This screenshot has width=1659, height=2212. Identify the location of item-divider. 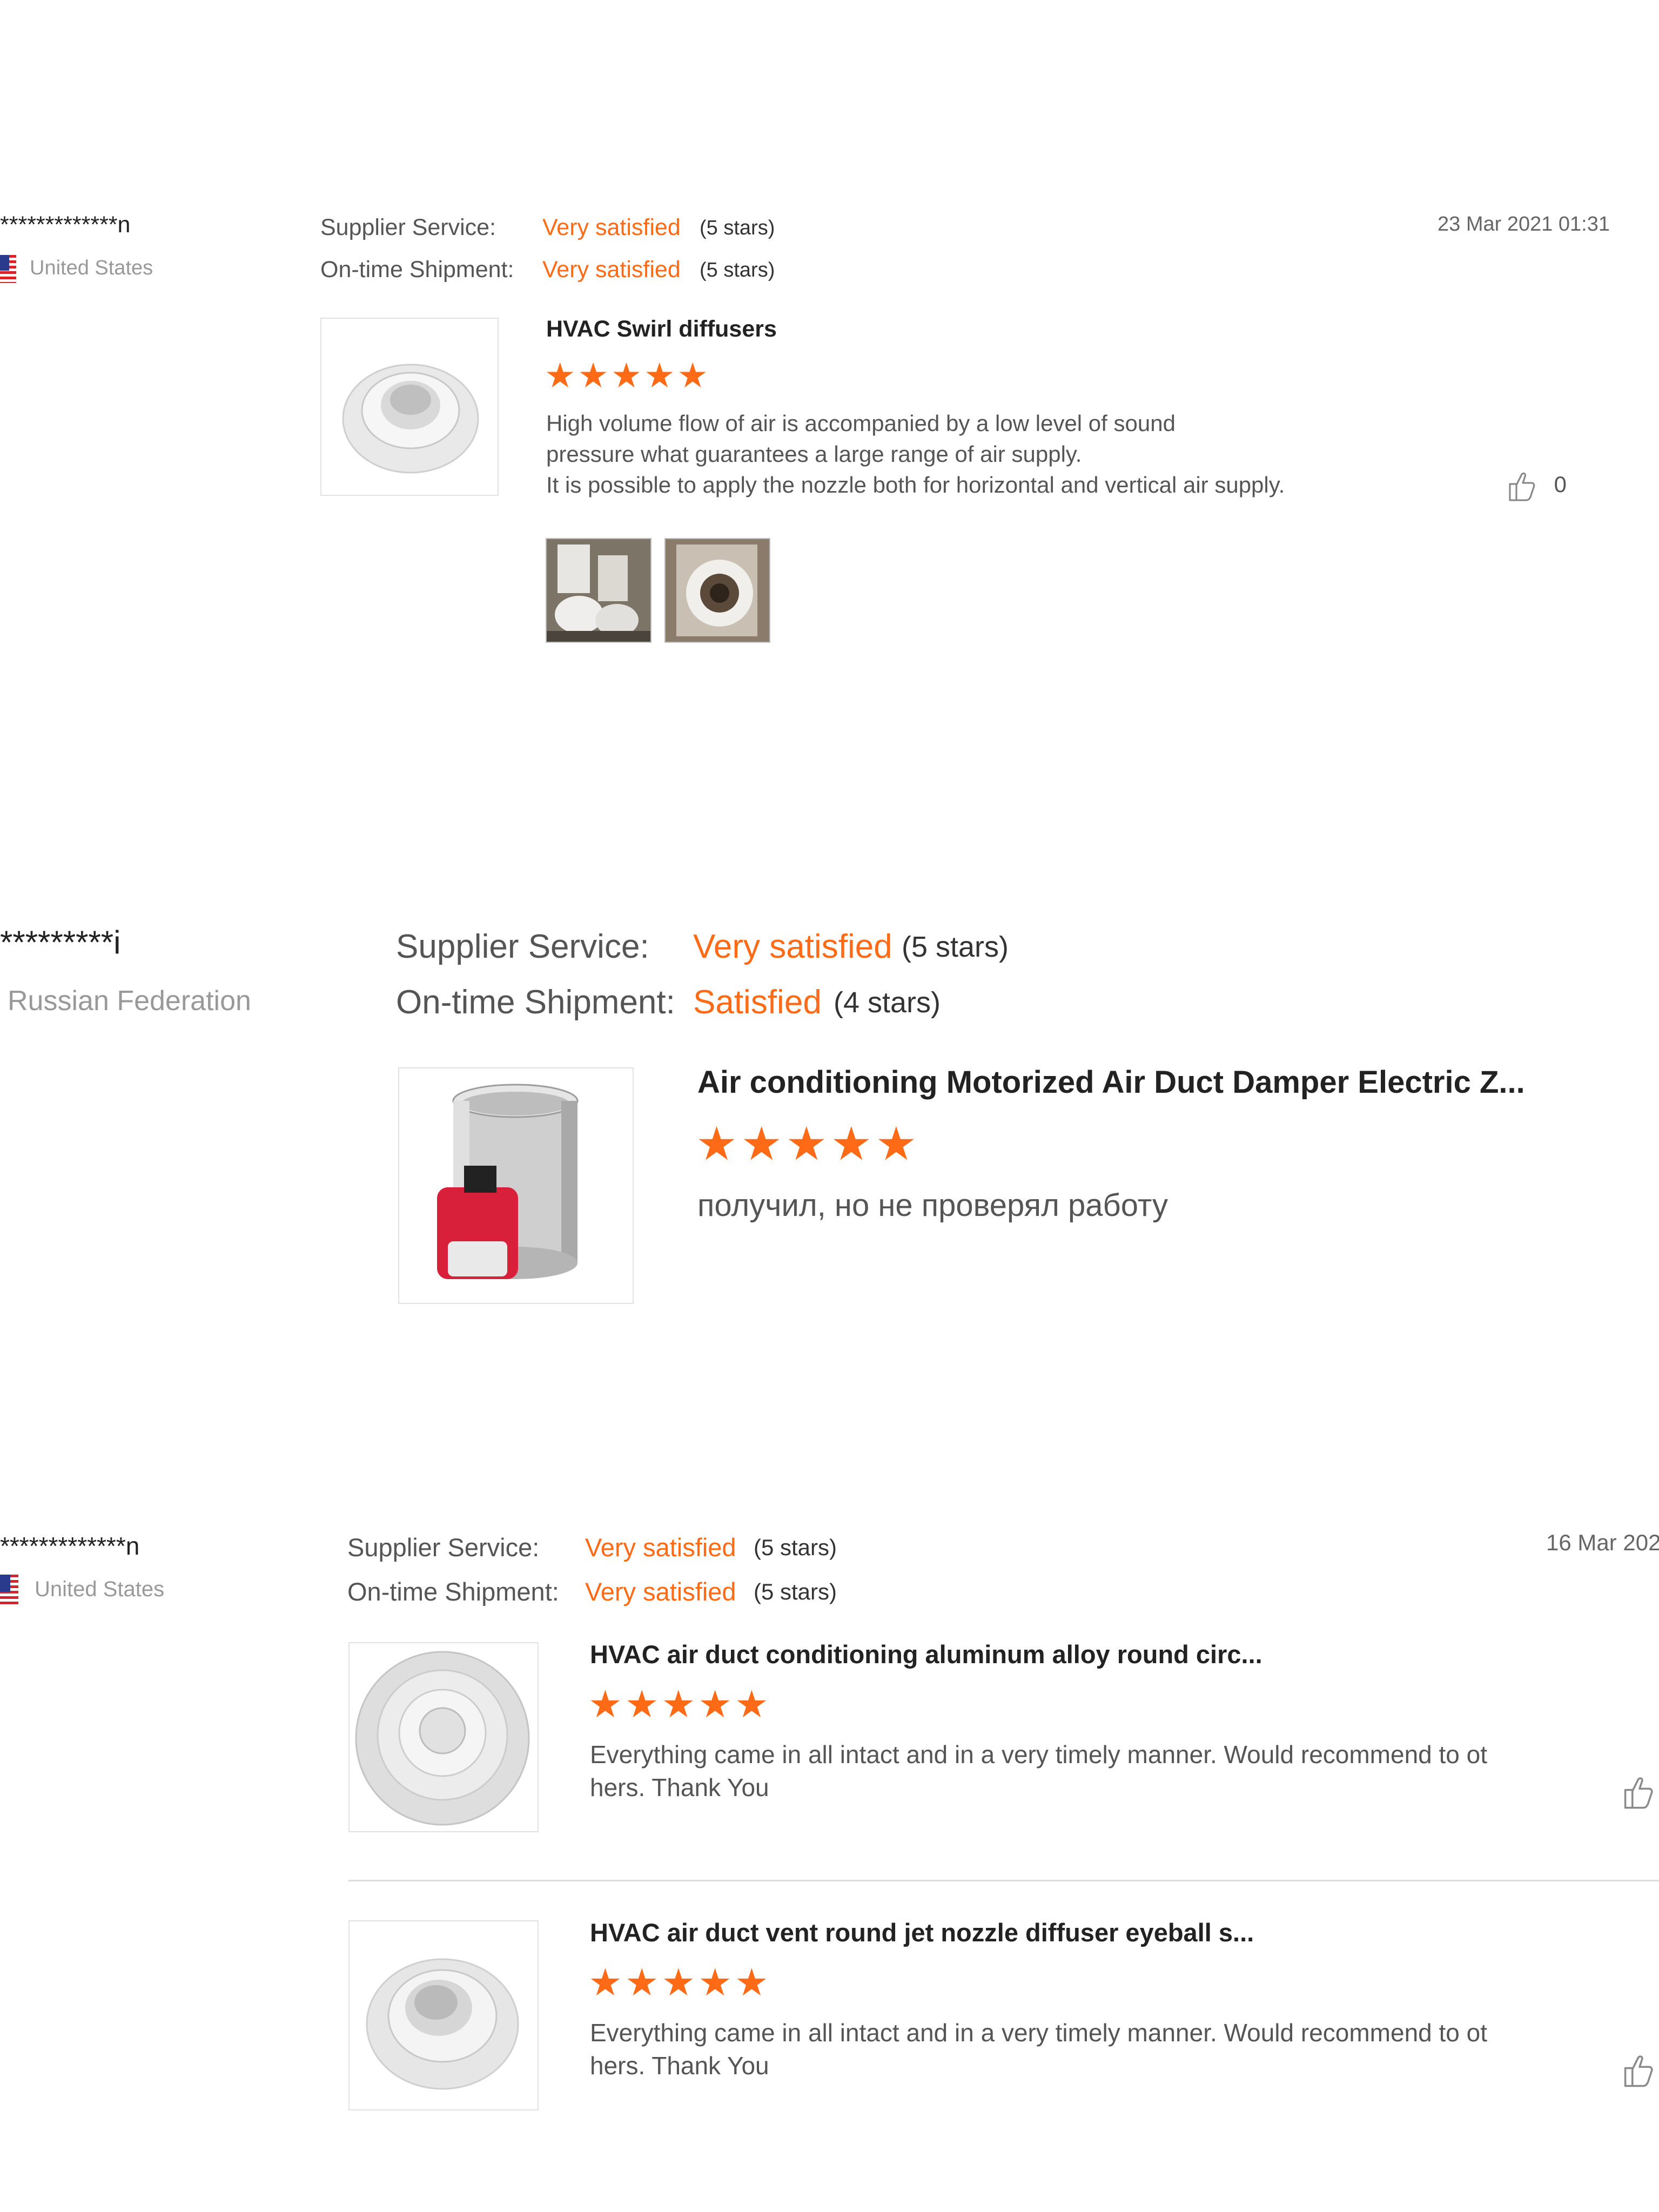
(1004, 1880).